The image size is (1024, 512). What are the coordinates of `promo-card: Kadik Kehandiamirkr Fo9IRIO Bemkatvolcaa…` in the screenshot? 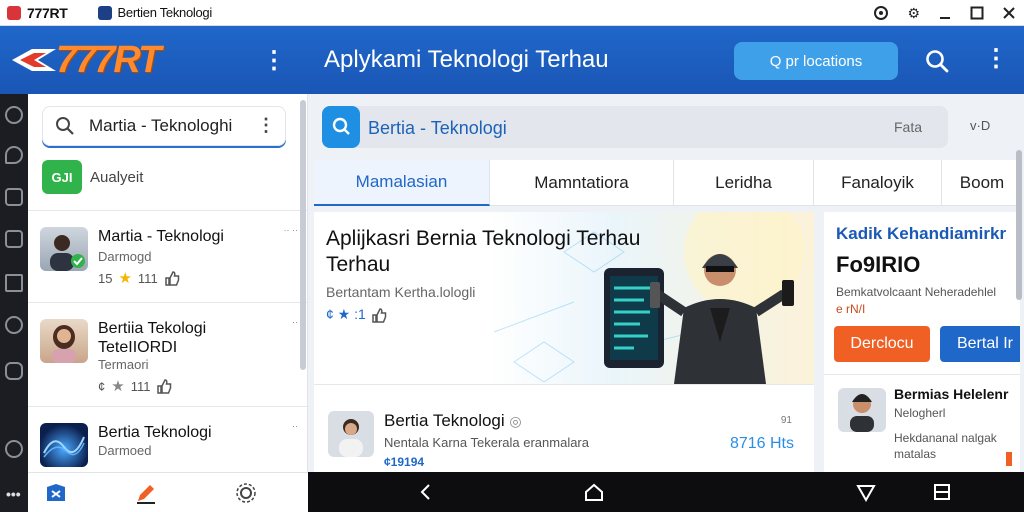 It's located at (922, 342).